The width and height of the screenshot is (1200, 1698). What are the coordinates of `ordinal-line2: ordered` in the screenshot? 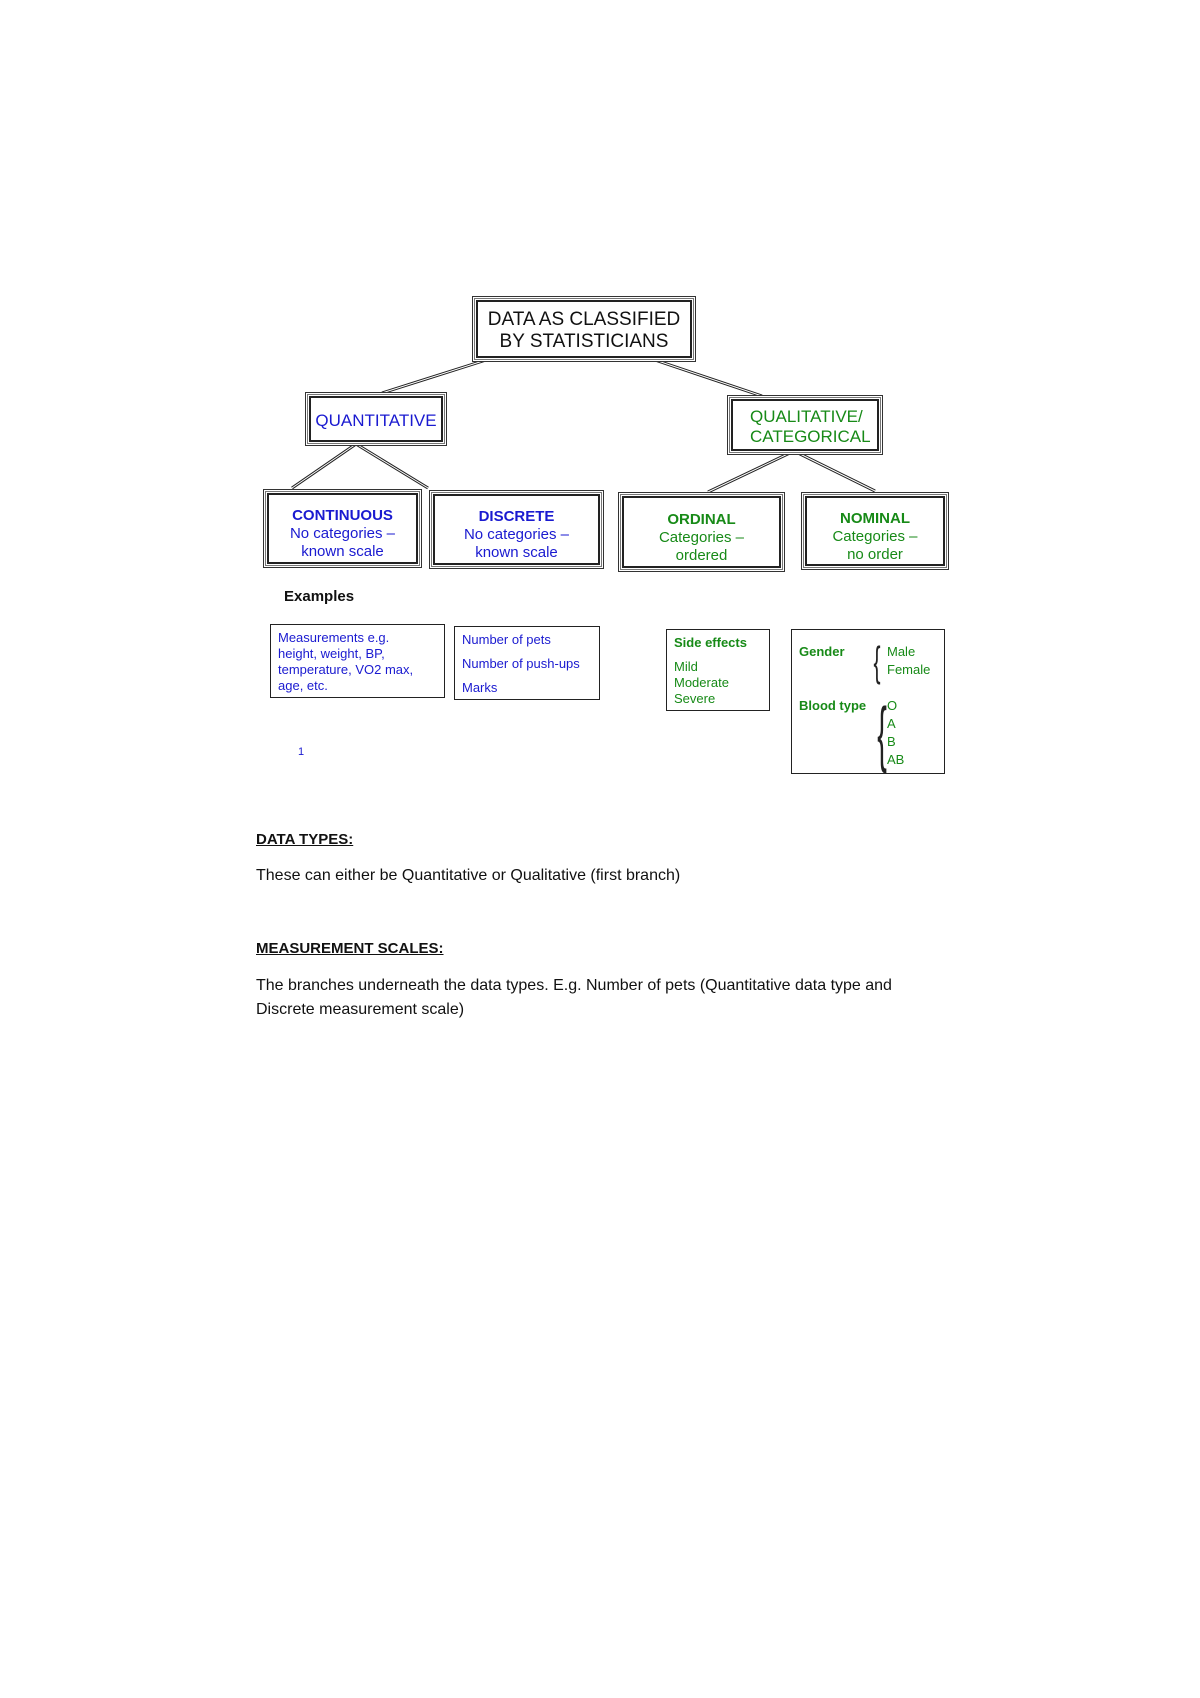 It's located at (701, 555).